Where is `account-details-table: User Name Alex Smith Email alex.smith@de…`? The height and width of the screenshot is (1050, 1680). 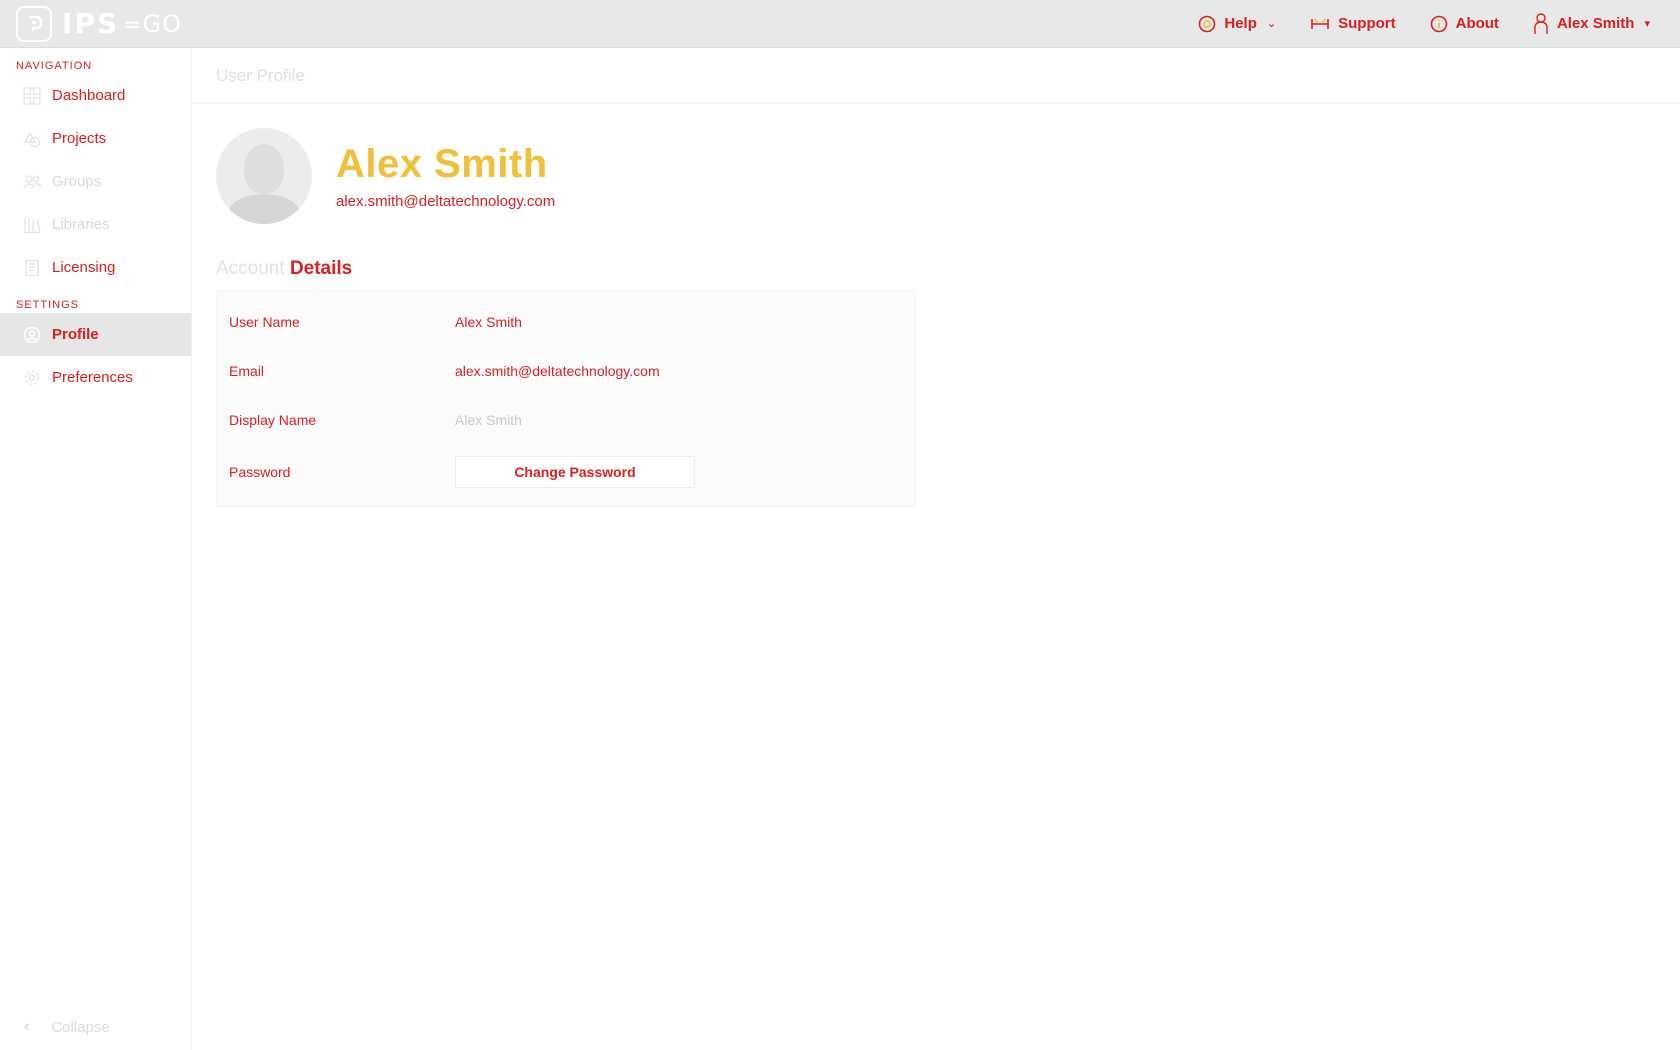
account-details-table: User Name Alex Smith Email alex.smith@de… is located at coordinates (566, 398).